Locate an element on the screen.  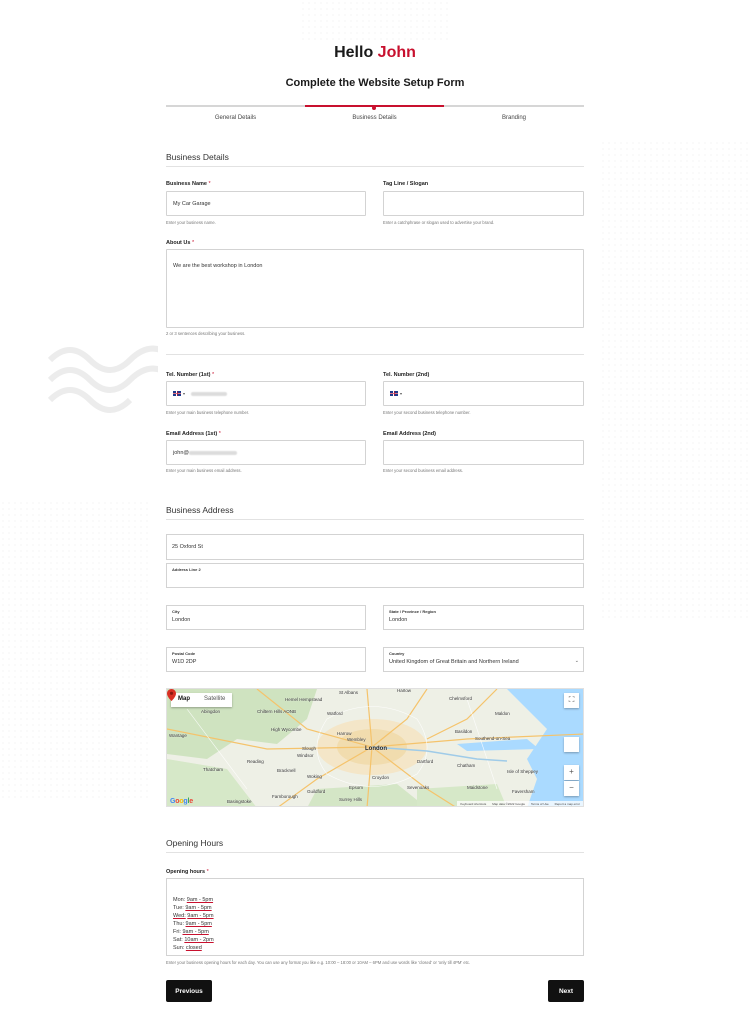
map-label: Watford is located at coordinates (335, 713).